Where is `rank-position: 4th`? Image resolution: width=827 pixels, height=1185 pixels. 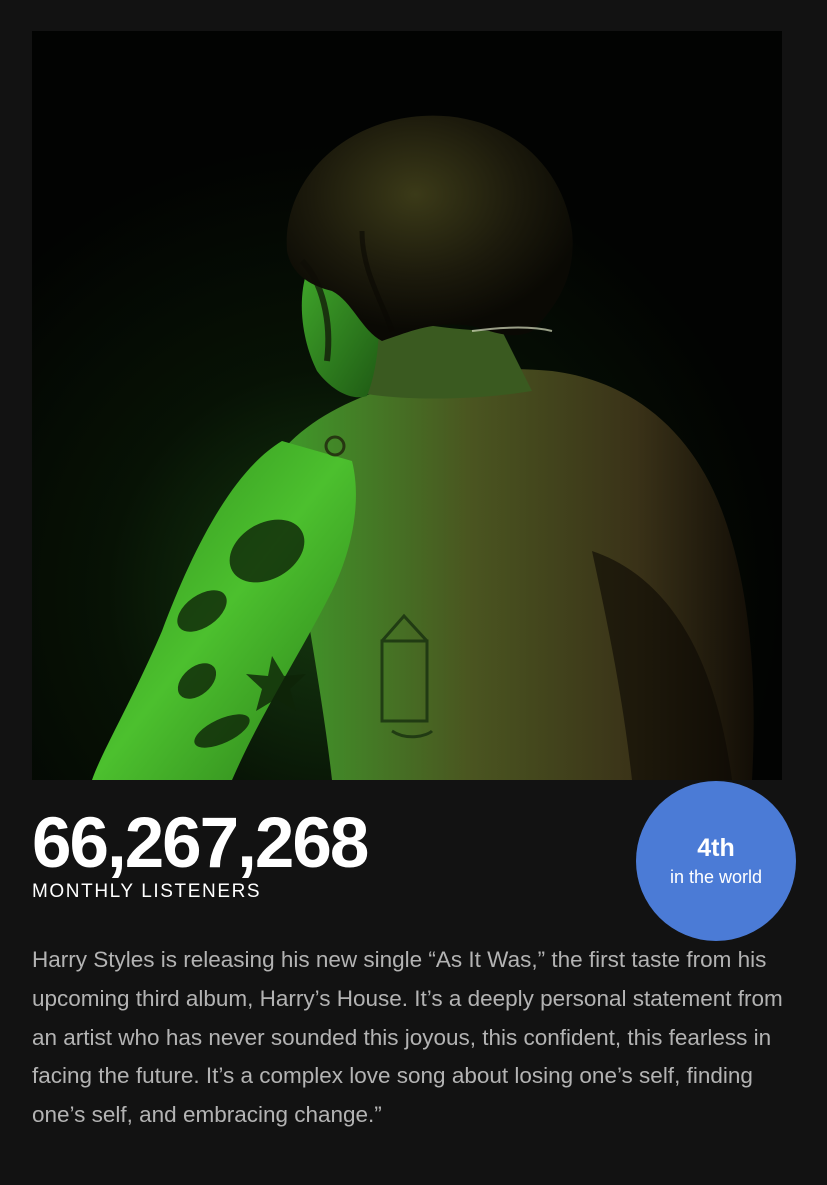 rank-position: 4th is located at coordinates (716, 848).